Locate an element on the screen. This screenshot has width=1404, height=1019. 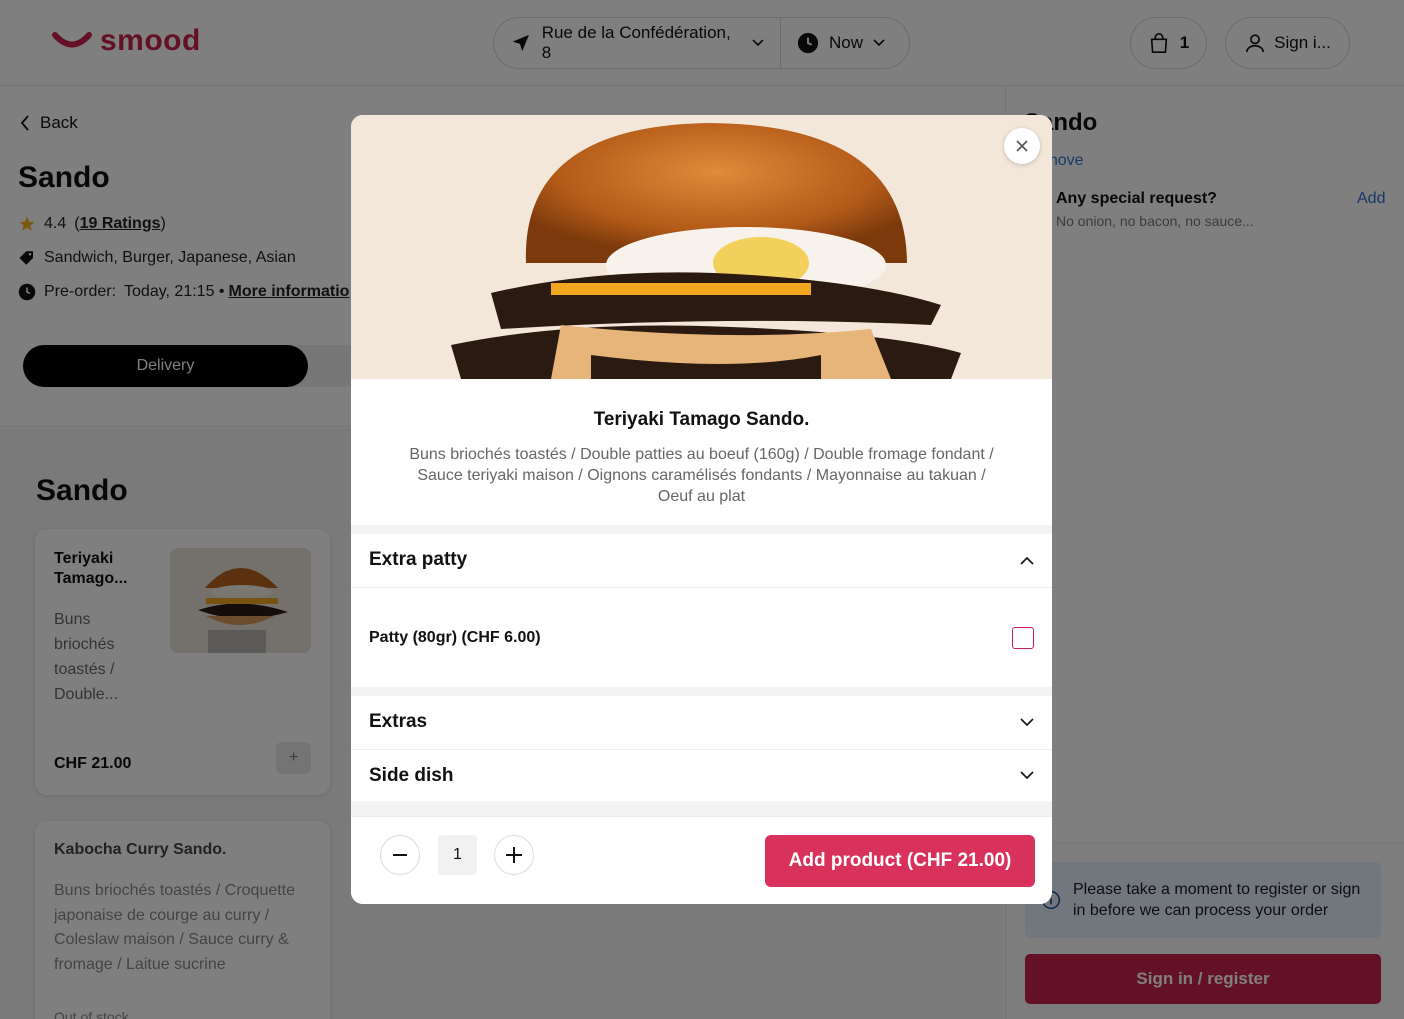
quantity-increase-button is located at coordinates (514, 855).